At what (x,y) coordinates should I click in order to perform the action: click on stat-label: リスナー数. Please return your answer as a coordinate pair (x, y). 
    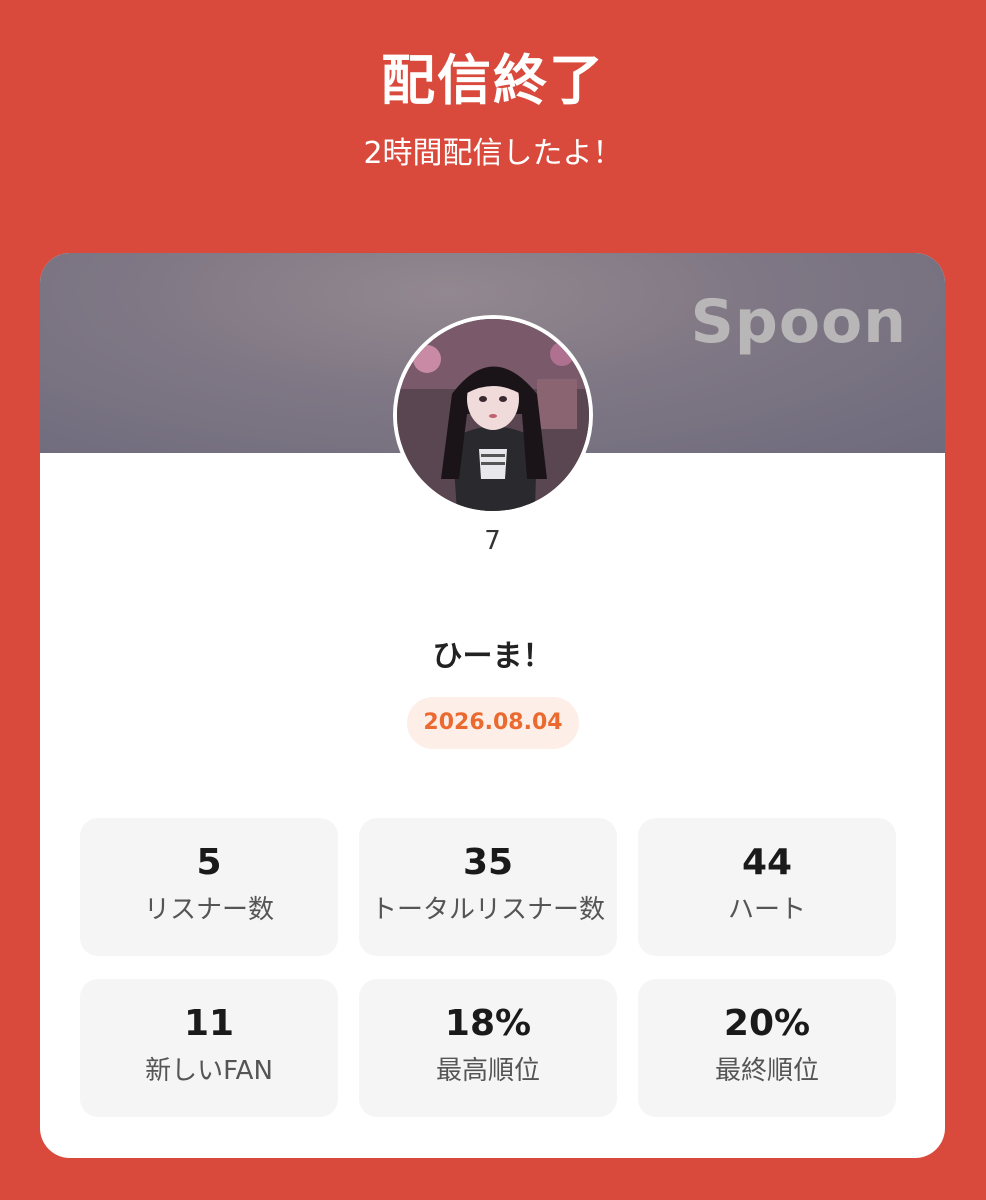
    Looking at the image, I should click on (208, 910).